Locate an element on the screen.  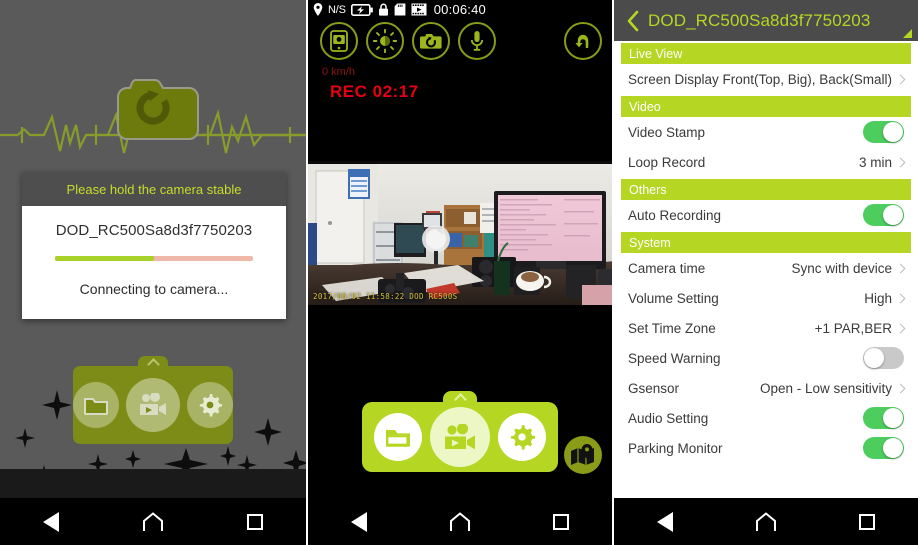
live-dock-files-button is located at coordinates (398, 437).